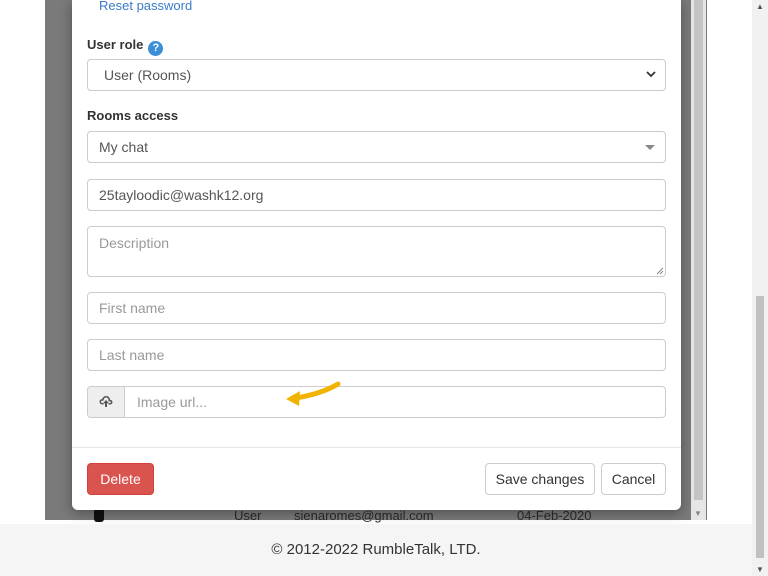  I want to click on row-email: sienaromes@gmail.com, so click(364, 515).